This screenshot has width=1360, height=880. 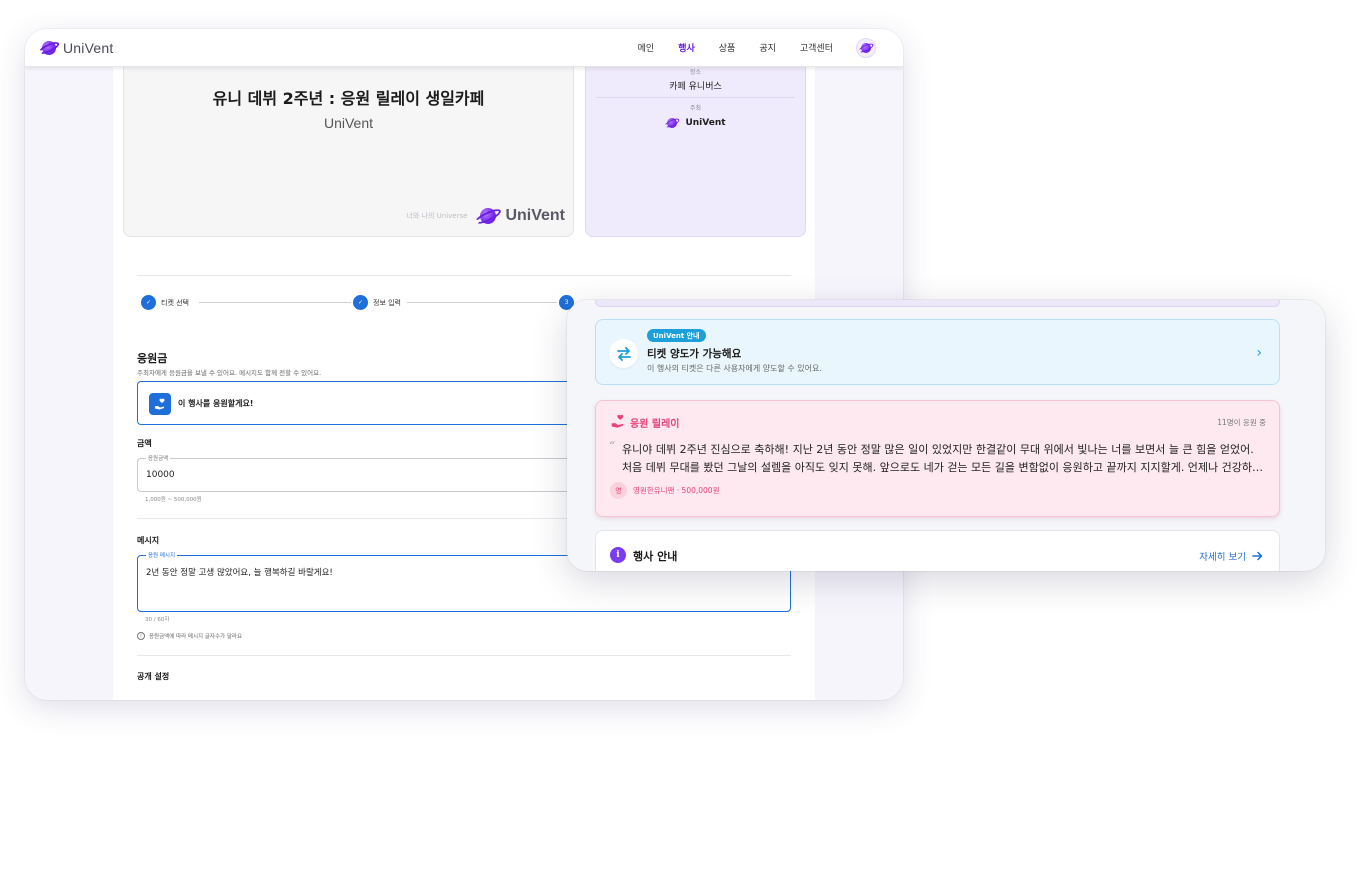 What do you see at coordinates (695, 72) in the screenshot?
I see `venue-label: 장소` at bounding box center [695, 72].